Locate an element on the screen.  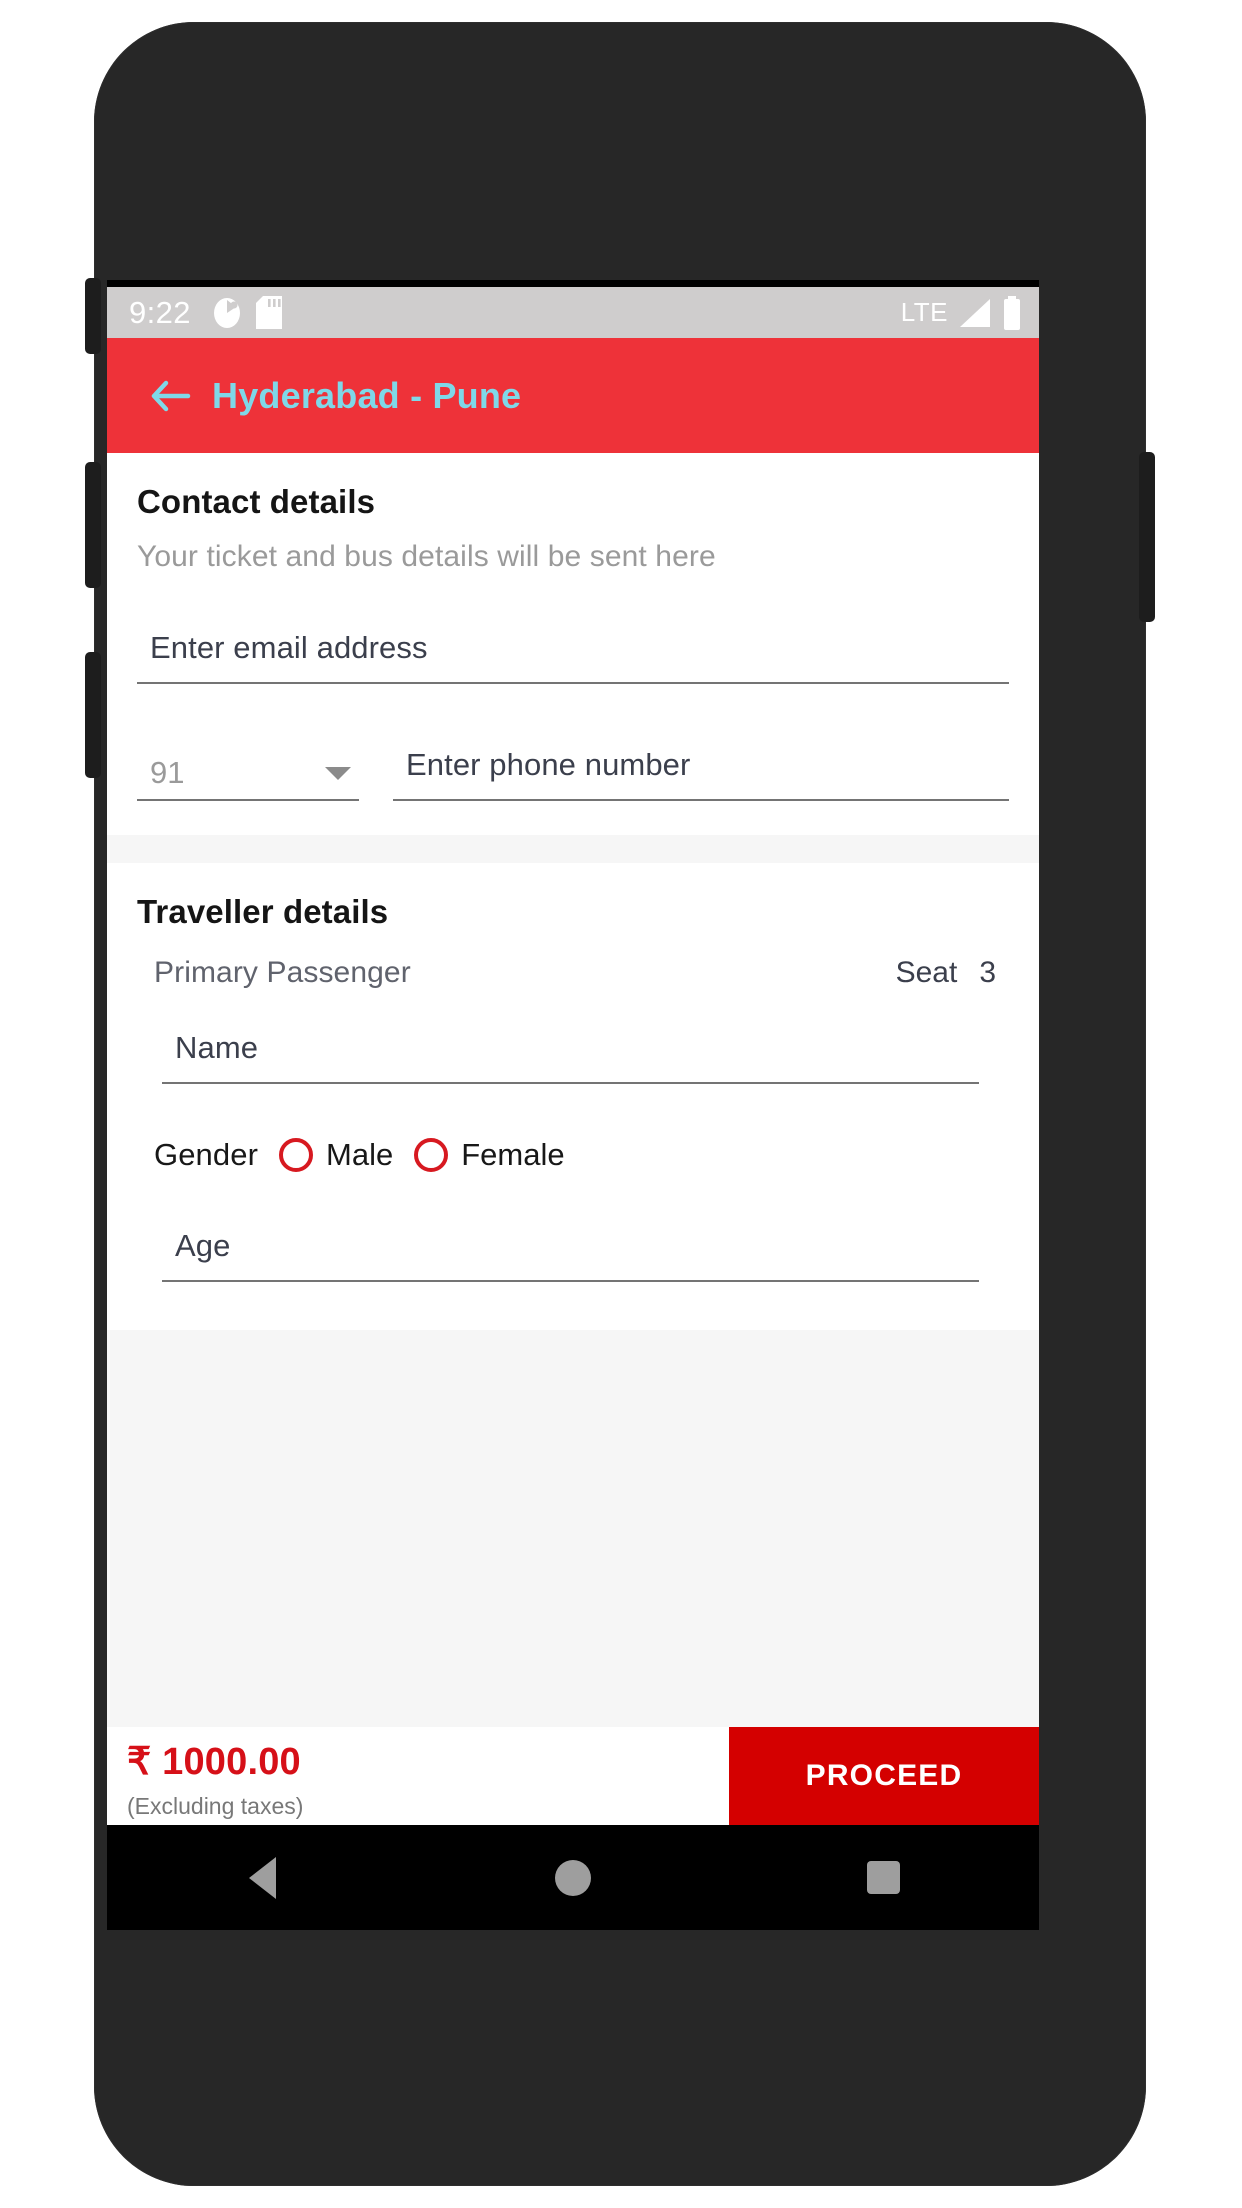
signal-strength-icon is located at coordinates (975, 313).